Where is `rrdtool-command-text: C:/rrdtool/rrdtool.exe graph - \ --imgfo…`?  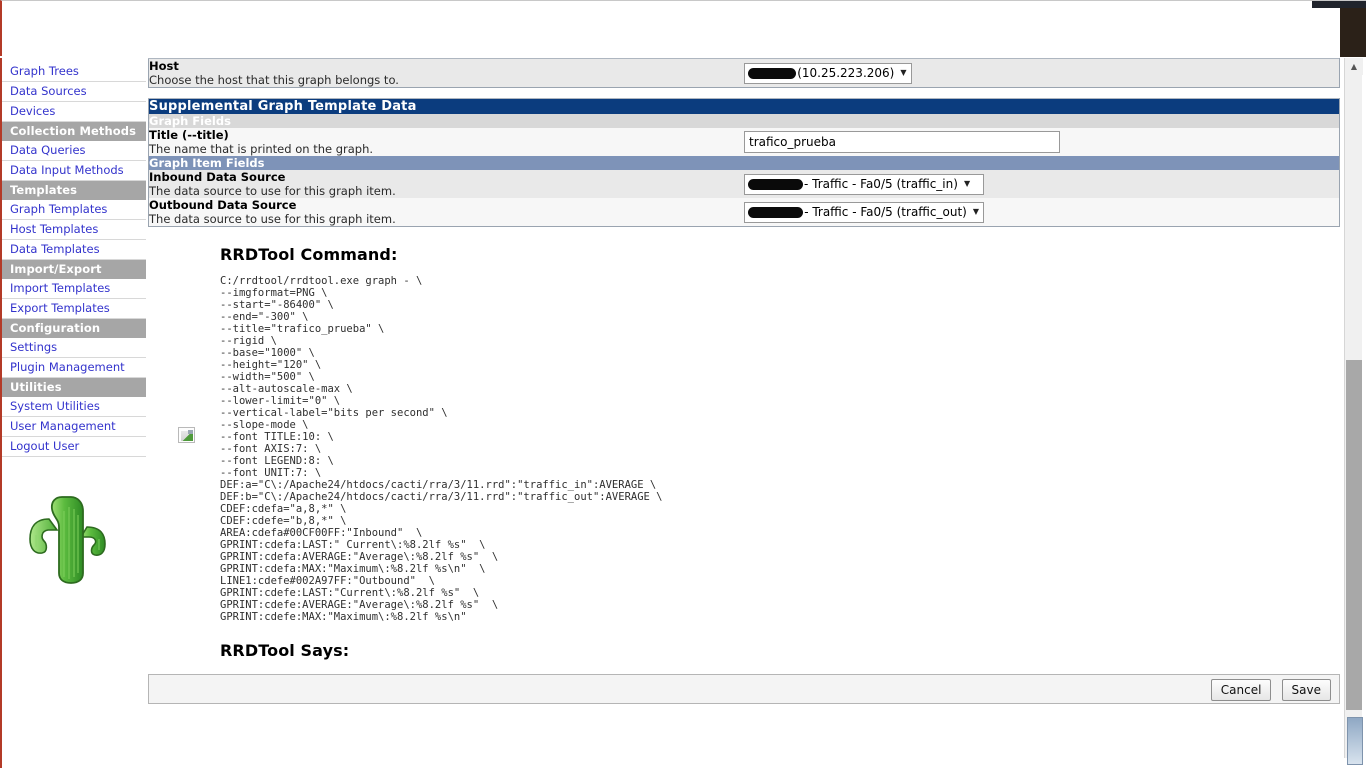
rrdtool-command-text: C:/rrdtool/rrdtool.exe graph - \ --imgfo… is located at coordinates (441, 448).